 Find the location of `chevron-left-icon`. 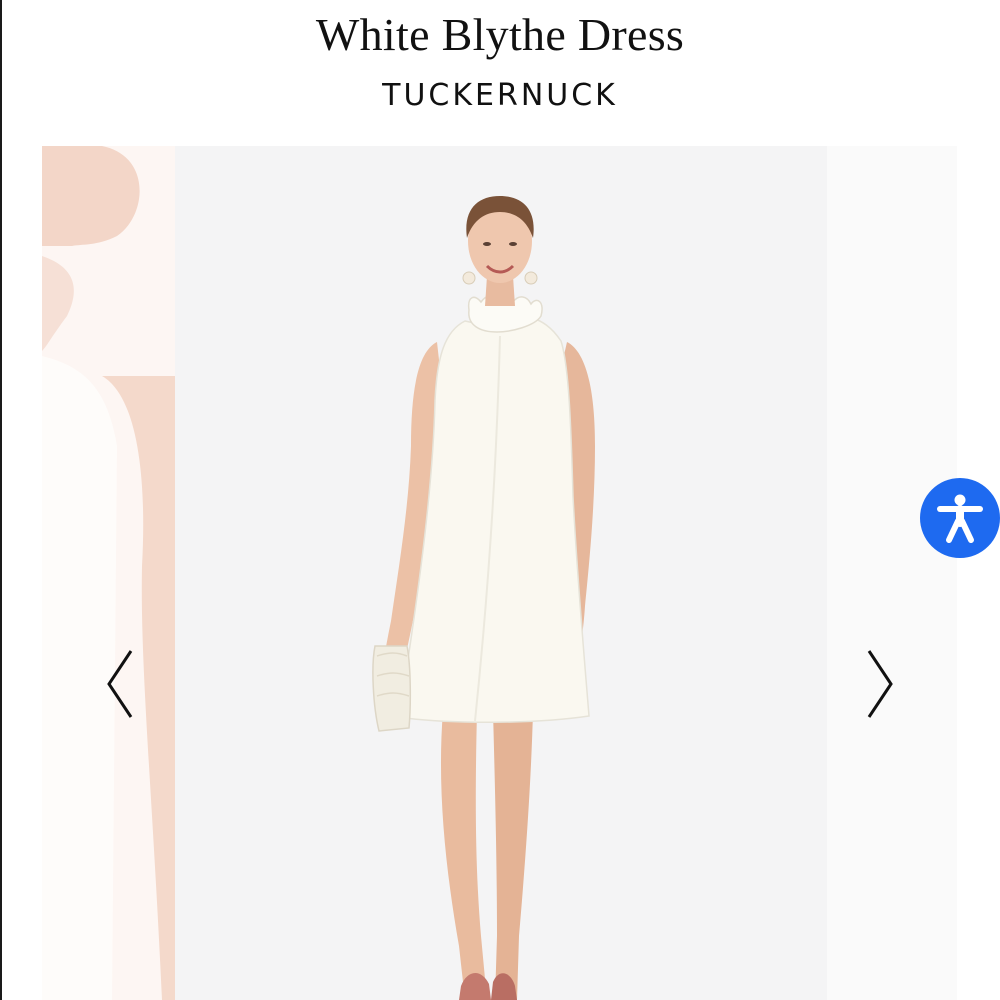

chevron-left-icon is located at coordinates (120, 684).